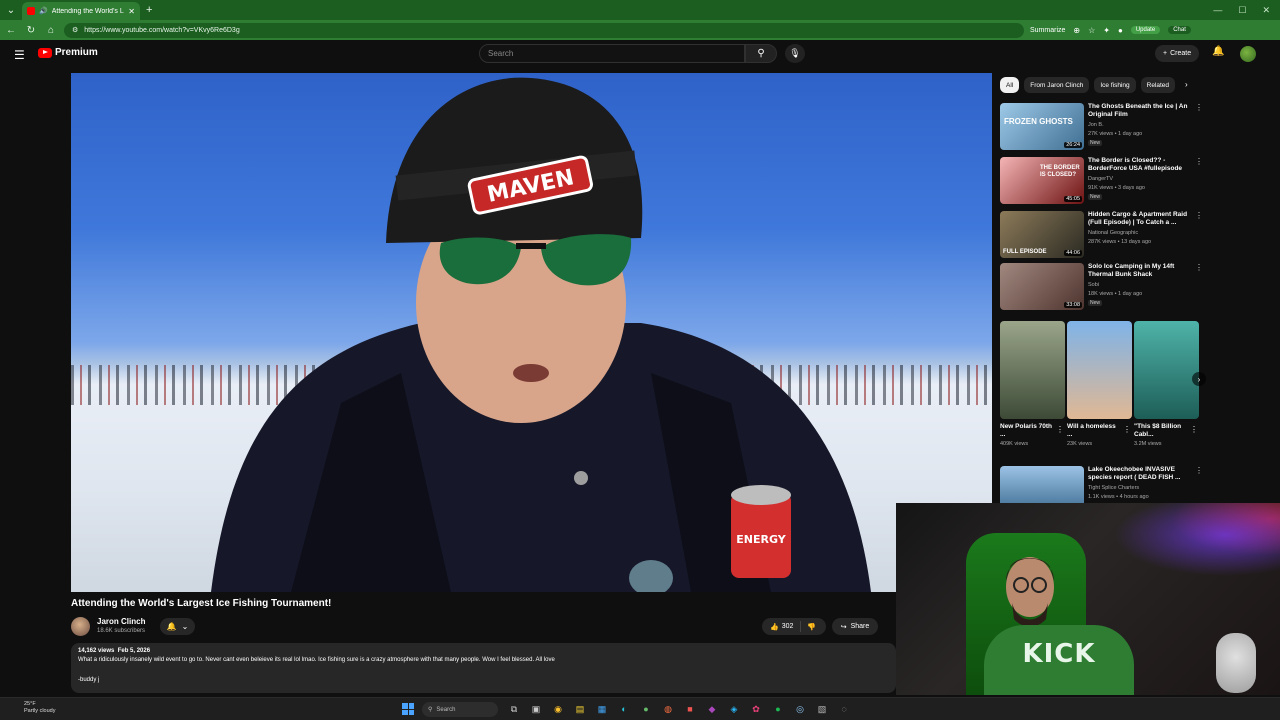  What do you see at coordinates (800, 709) in the screenshot?
I see `app-icon: ◎` at bounding box center [800, 709].